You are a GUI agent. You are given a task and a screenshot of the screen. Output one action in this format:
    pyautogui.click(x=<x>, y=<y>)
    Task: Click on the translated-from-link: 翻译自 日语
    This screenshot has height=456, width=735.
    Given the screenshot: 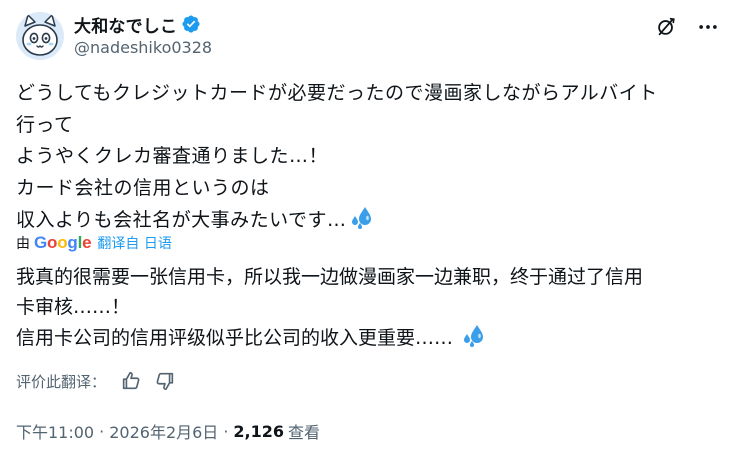 What is the action you would take?
    pyautogui.click(x=134, y=243)
    